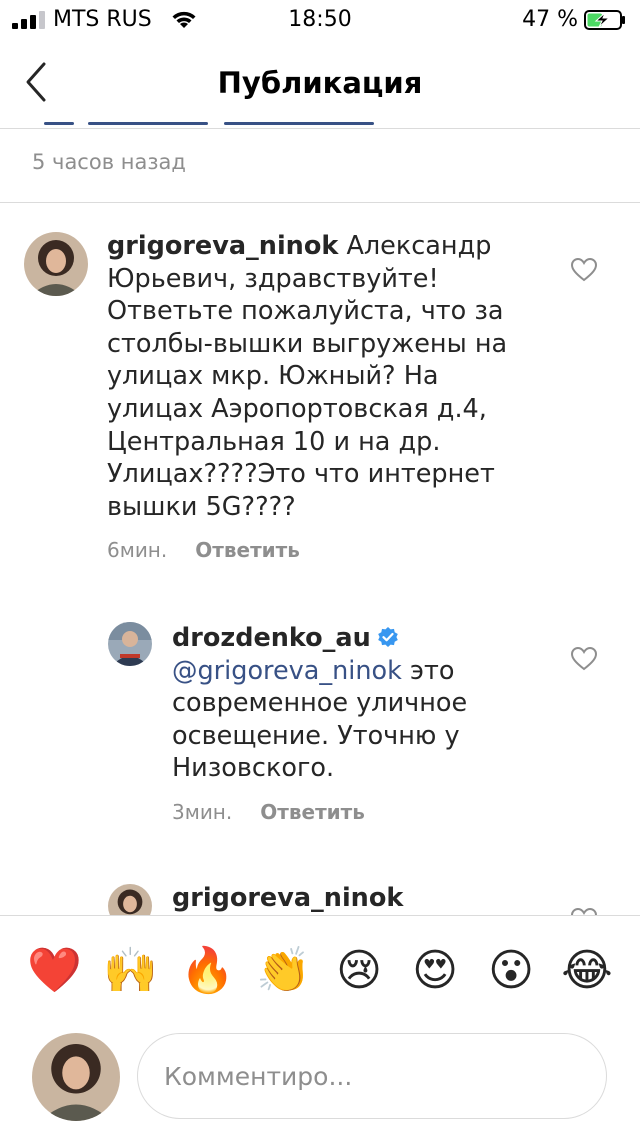 The height and width of the screenshot is (1136, 640). Describe the element at coordinates (387, 637) in the screenshot. I see `verified-badge-icon` at that location.